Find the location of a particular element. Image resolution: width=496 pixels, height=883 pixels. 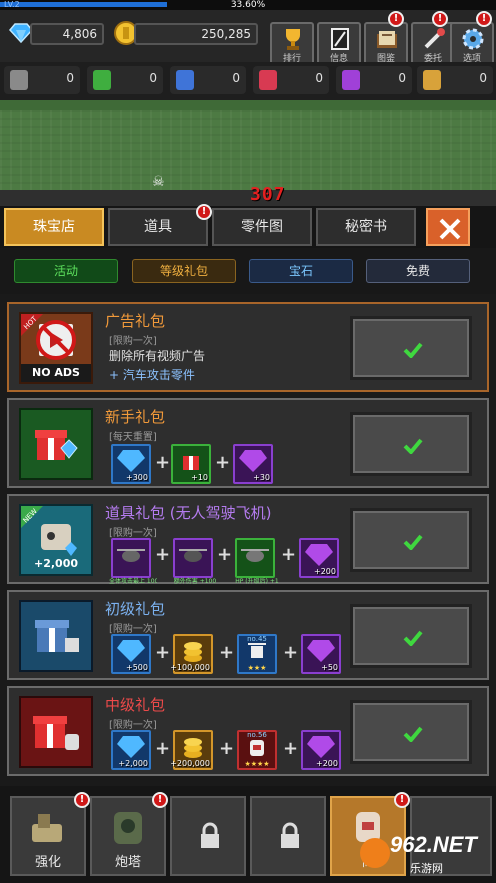

reward-amount: +200 is located at coordinates (325, 571).